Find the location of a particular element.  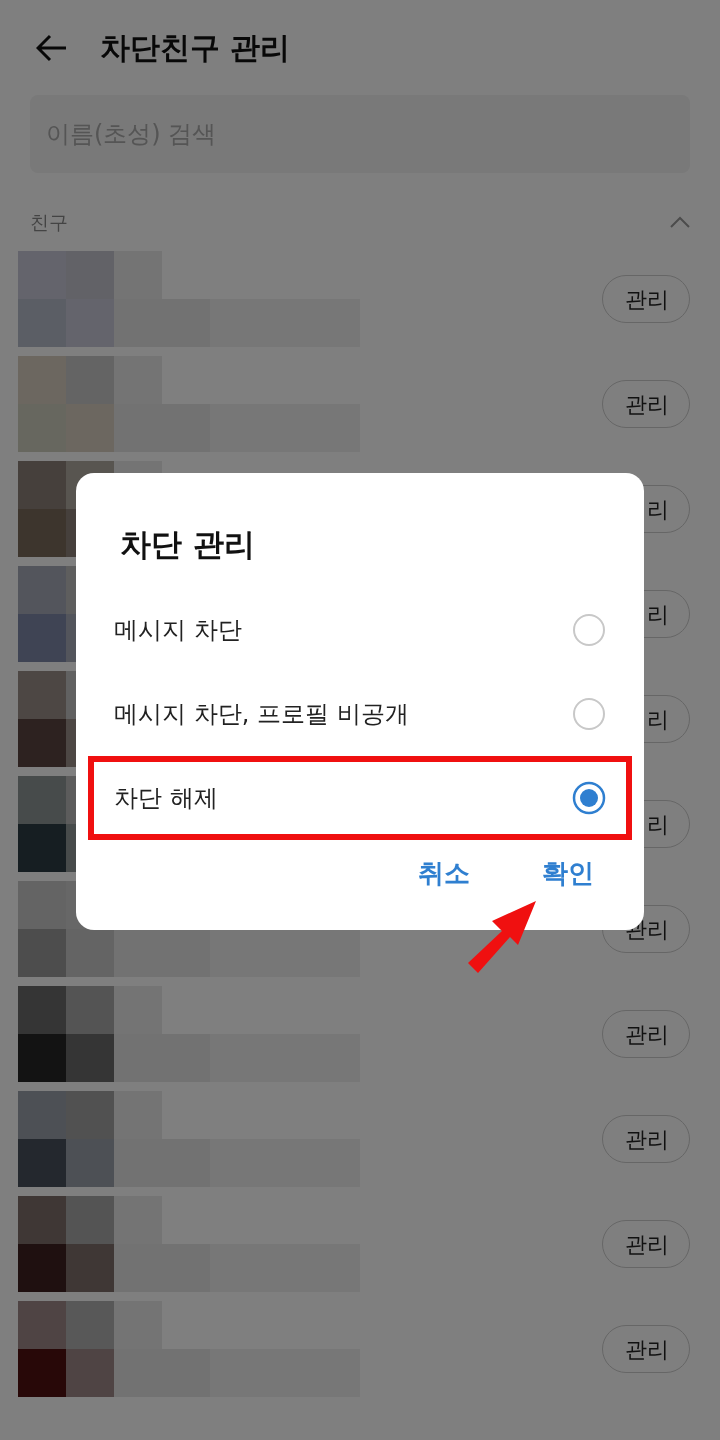

option-label: 메시지 차단, 프로필 비공개 is located at coordinates (261, 714).